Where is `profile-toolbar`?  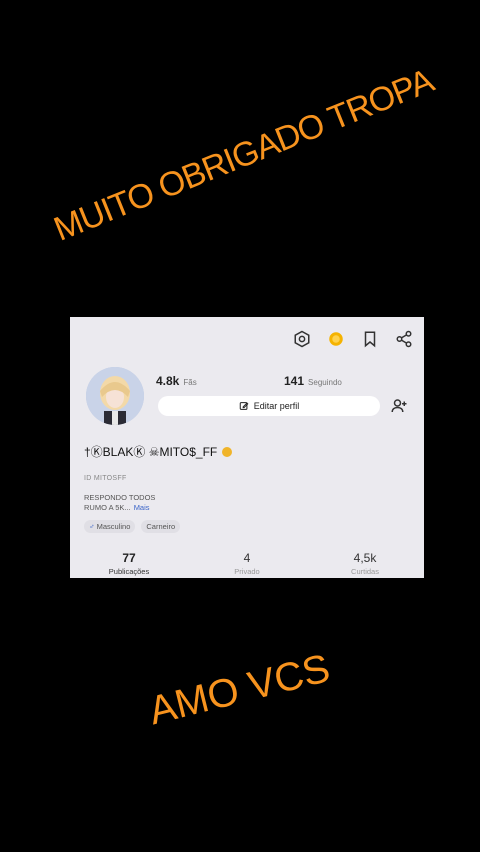
profile-toolbar is located at coordinates (353, 339).